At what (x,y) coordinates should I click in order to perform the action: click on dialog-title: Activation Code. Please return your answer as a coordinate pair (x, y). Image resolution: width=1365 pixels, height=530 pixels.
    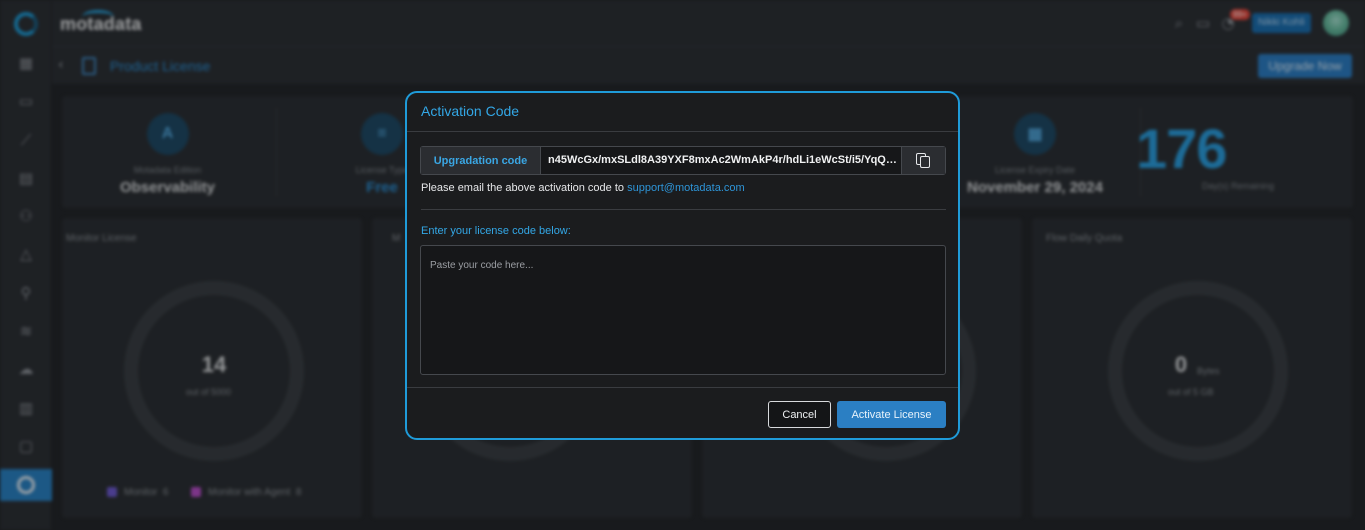
    Looking at the image, I should click on (470, 111).